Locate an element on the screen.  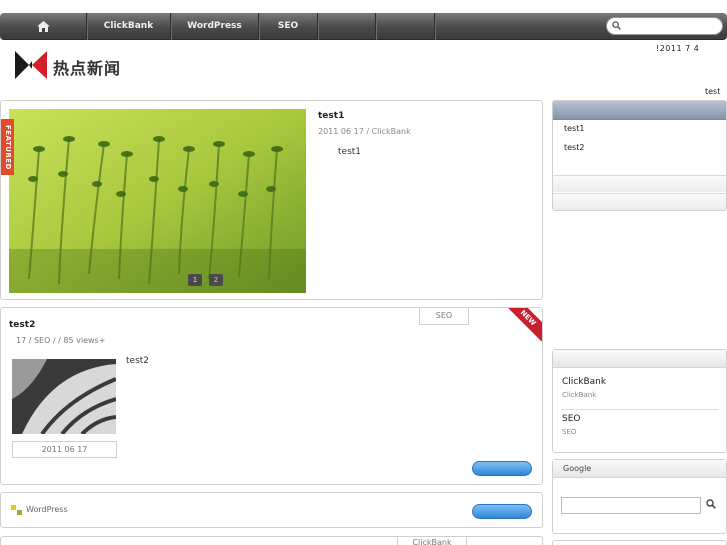
sidebar-google-widget: Google is located at coordinates (639, 496).